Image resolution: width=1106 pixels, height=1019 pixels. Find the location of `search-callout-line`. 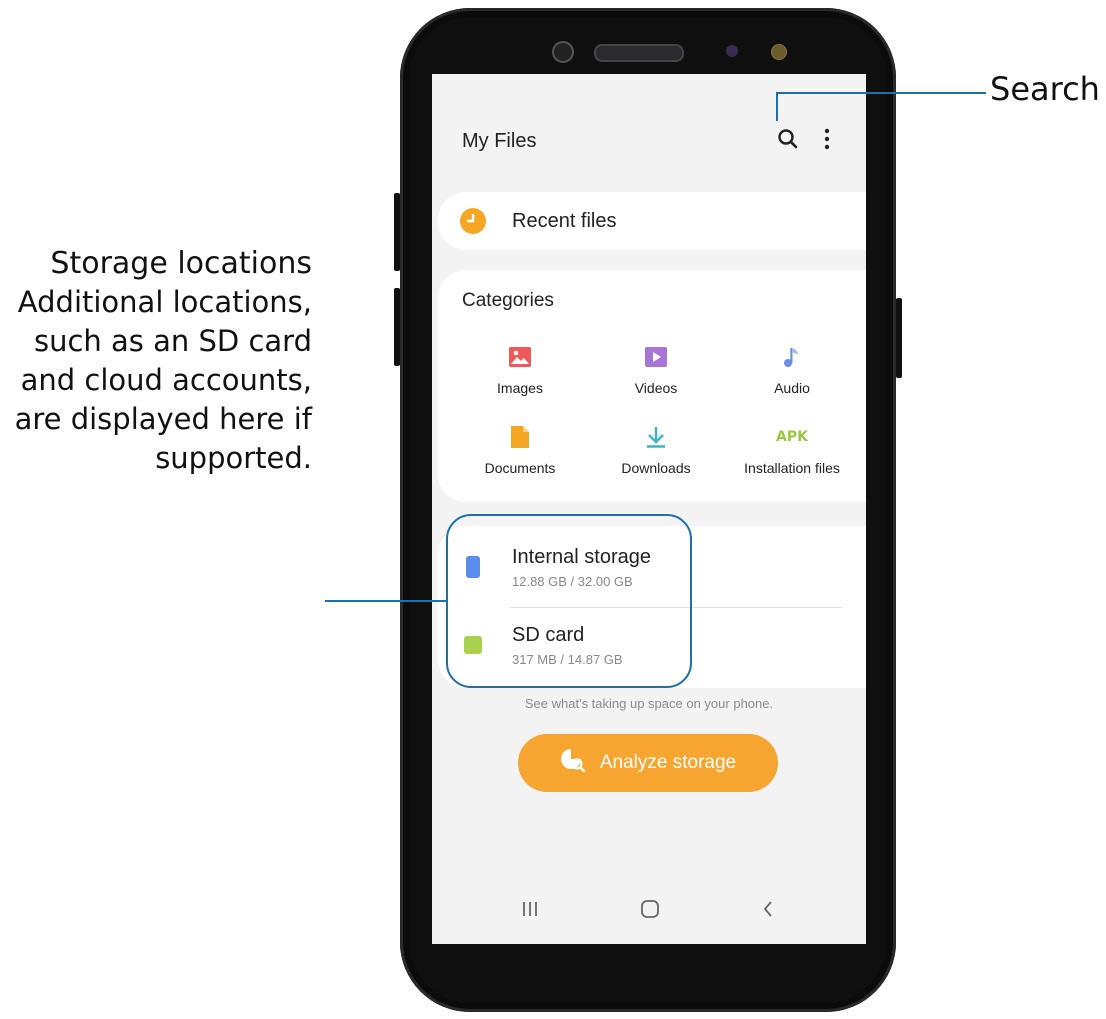

search-callout-line is located at coordinates (881, 106).